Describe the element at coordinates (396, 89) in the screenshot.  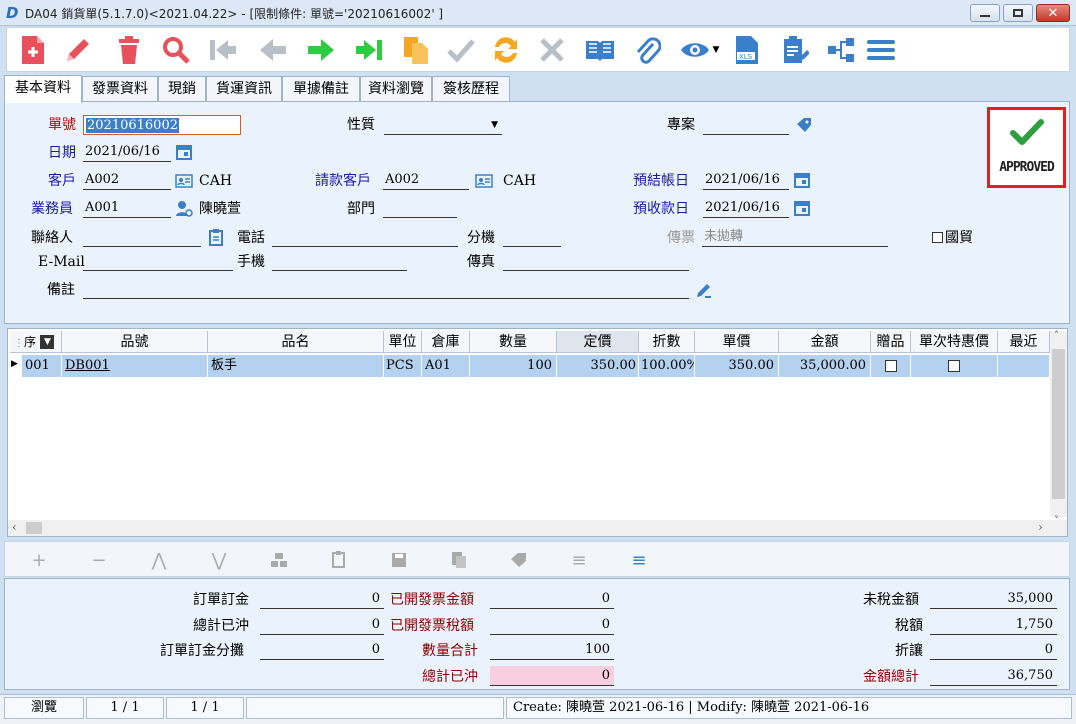
I see `tab-data-browse: 資料瀏覽` at that location.